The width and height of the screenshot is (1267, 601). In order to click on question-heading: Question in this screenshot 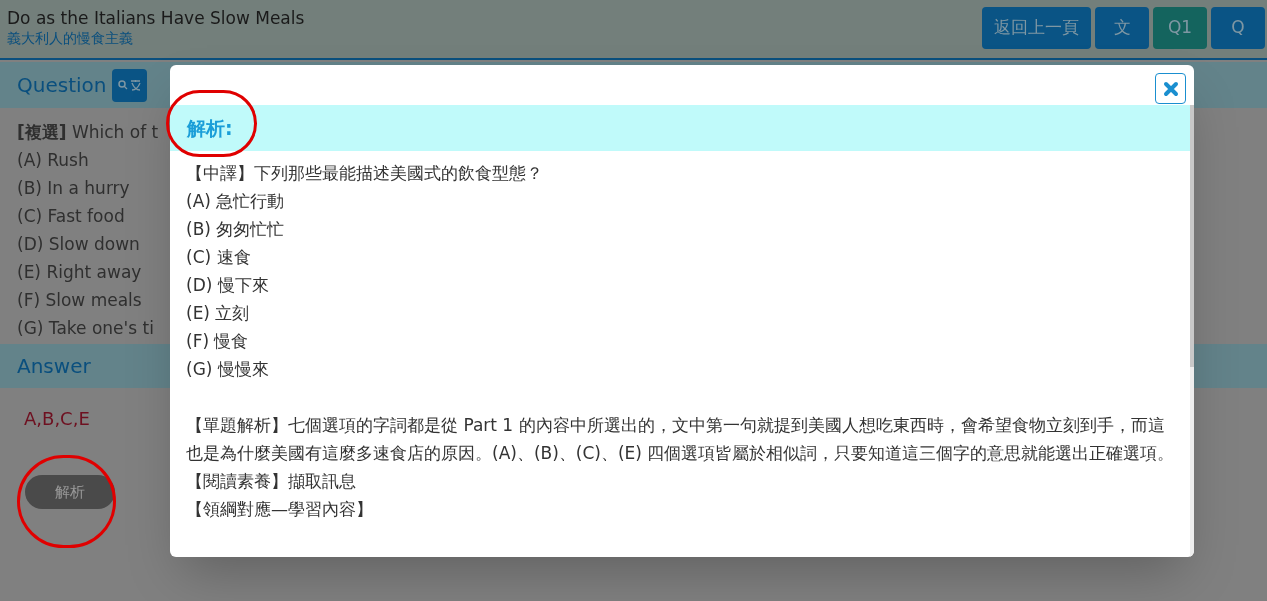, I will do `click(62, 85)`.